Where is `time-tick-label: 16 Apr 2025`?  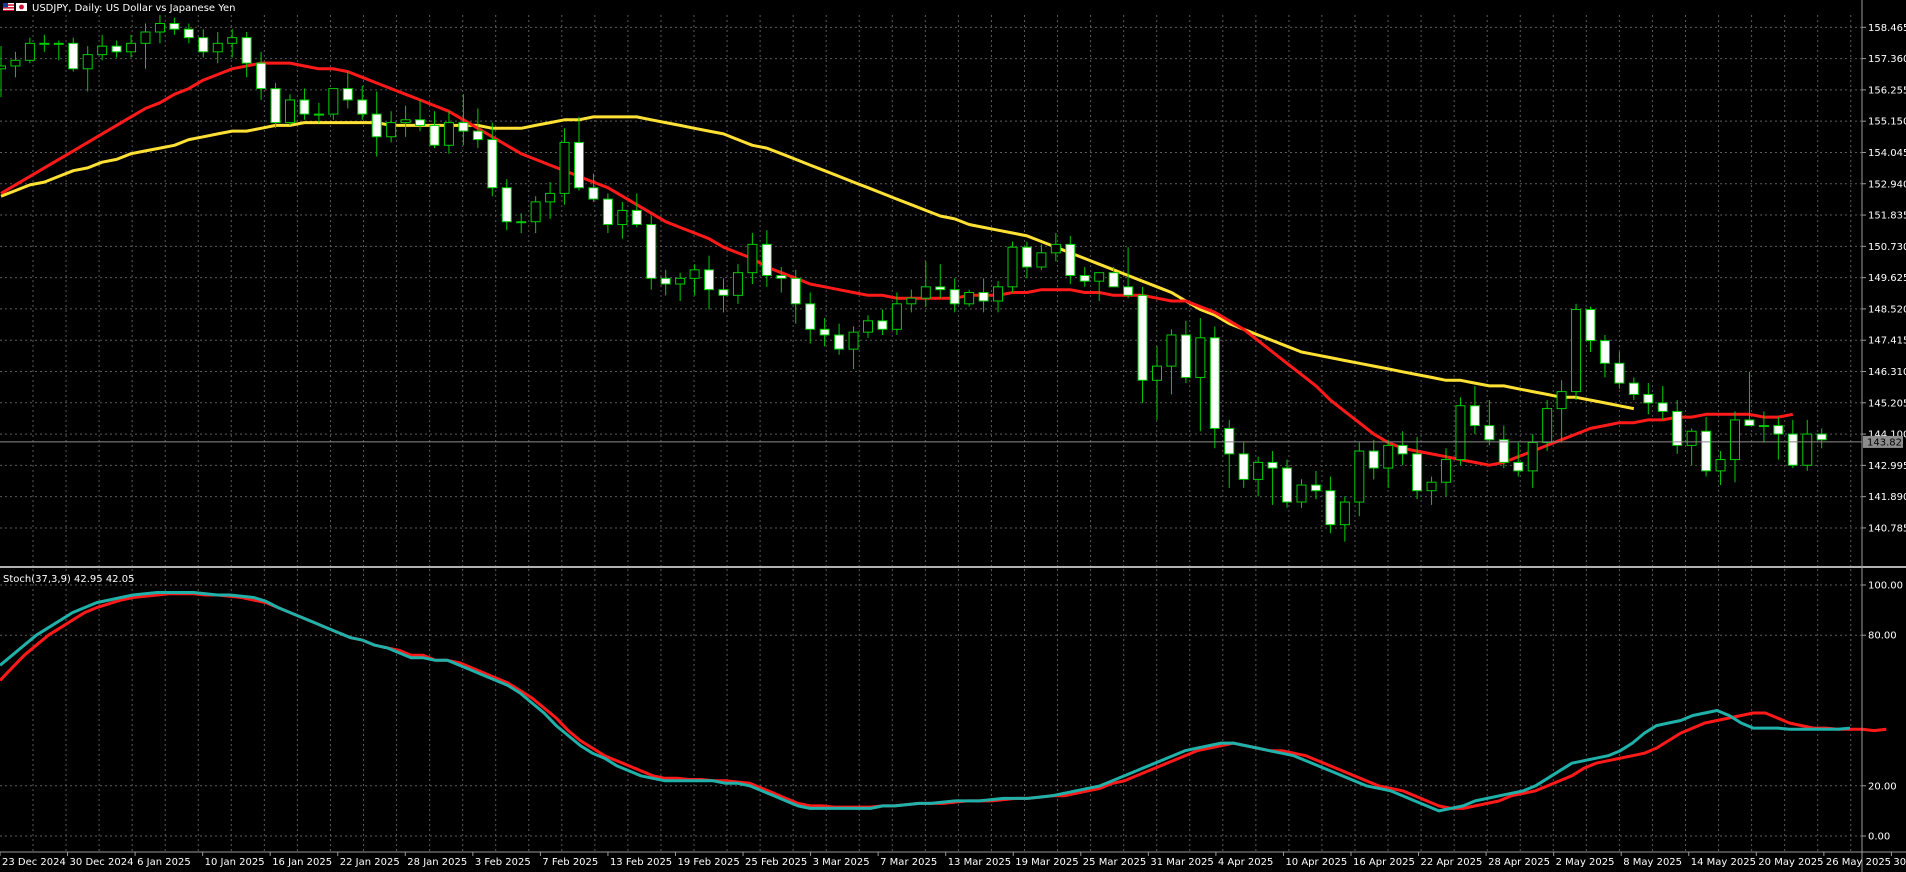 time-tick-label: 16 Apr 2025 is located at coordinates (1384, 862).